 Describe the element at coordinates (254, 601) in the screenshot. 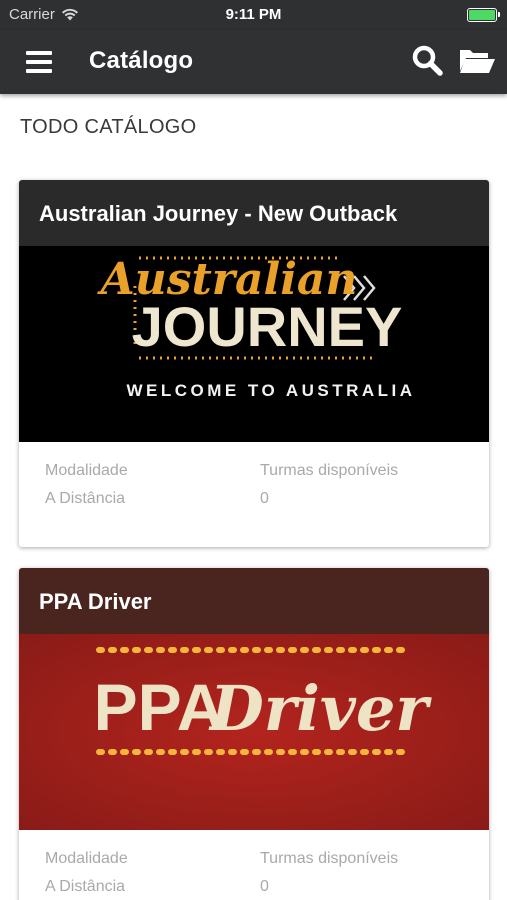

I see `course-title: PPA Driver` at that location.